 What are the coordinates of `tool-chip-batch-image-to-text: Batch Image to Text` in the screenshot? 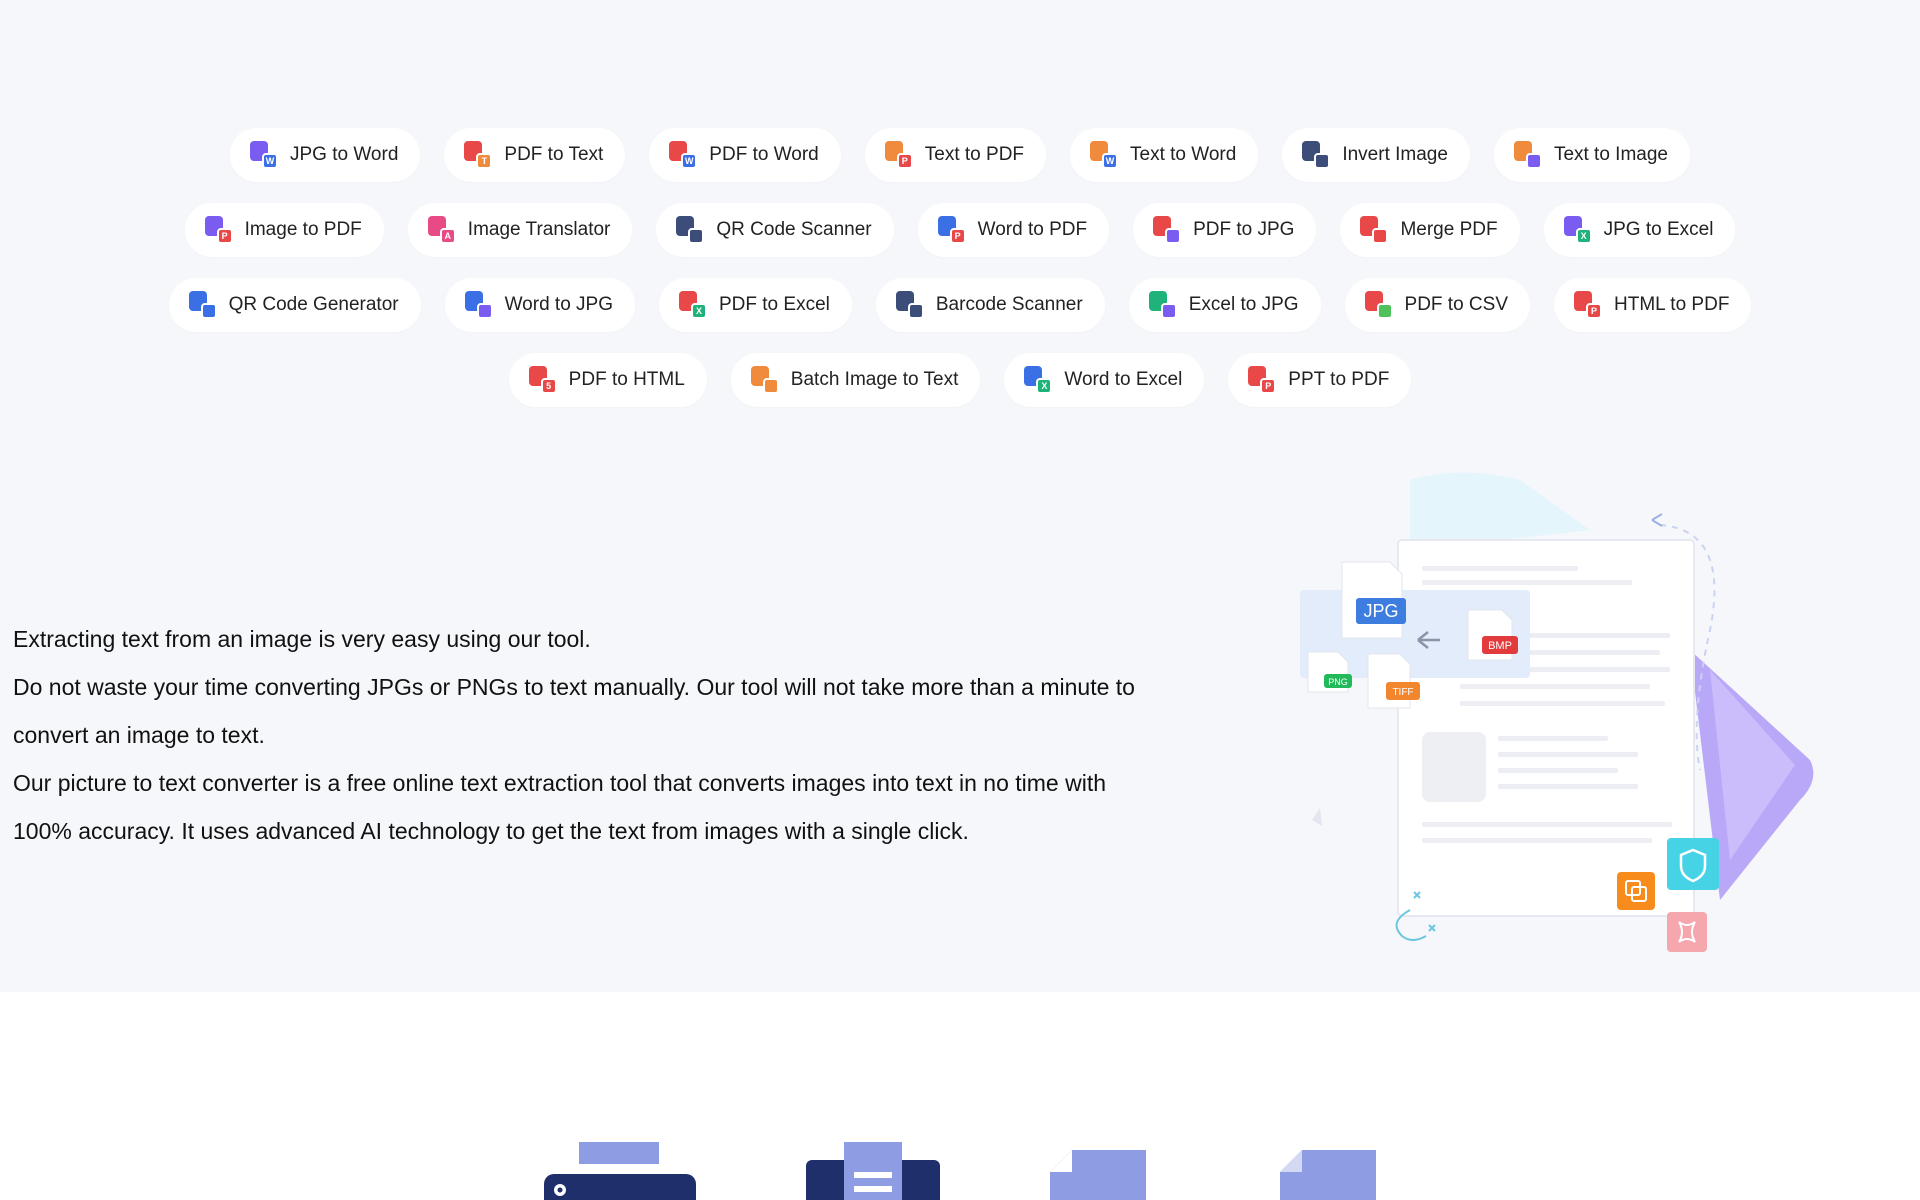 It's located at (855, 380).